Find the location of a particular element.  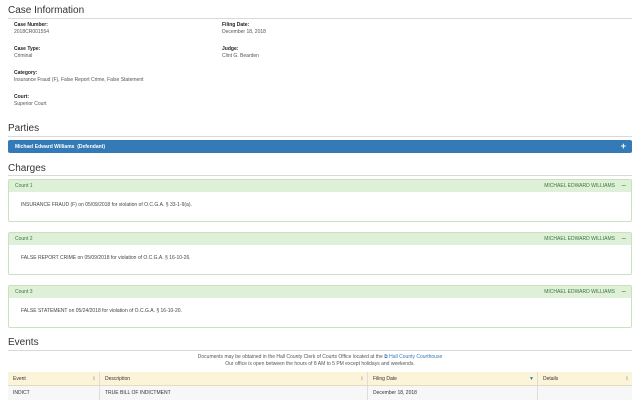

events-title: Events is located at coordinates (23, 342).